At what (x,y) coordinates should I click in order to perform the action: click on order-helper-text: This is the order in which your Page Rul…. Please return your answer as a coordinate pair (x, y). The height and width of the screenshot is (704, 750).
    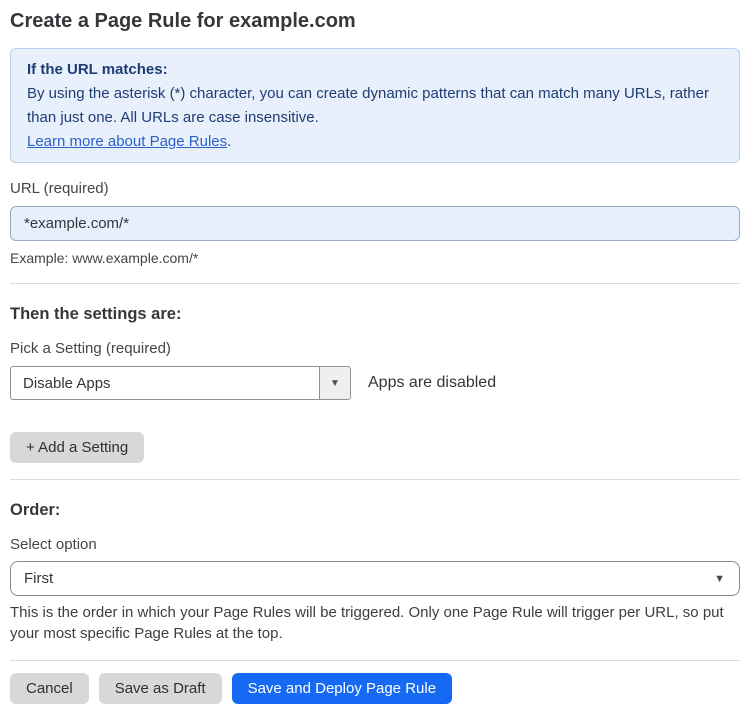
    Looking at the image, I should click on (367, 623).